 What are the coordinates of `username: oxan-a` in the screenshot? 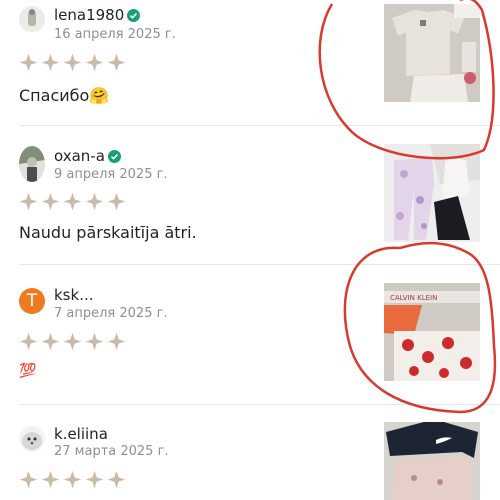 It's located at (87, 156).